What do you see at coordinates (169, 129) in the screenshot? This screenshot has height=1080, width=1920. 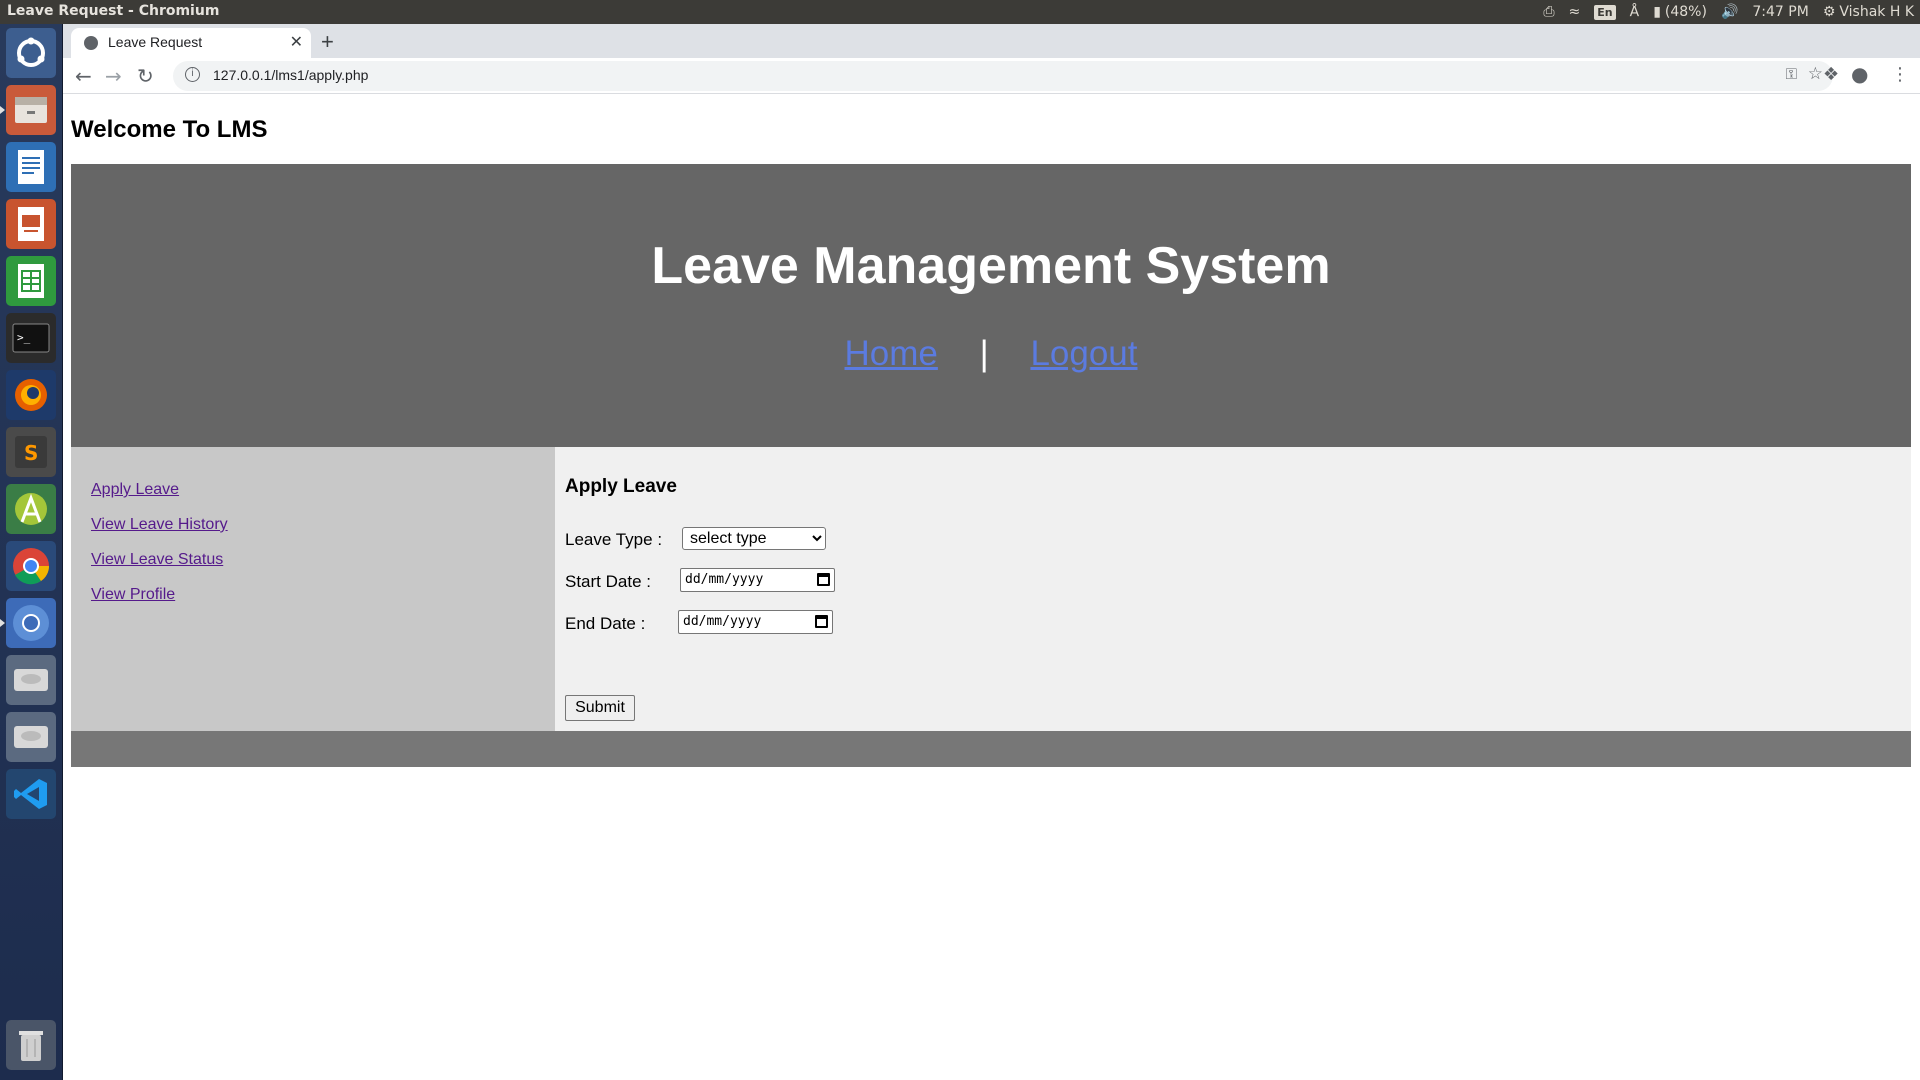 I see `welcome-heading: Welcome To LMS` at bounding box center [169, 129].